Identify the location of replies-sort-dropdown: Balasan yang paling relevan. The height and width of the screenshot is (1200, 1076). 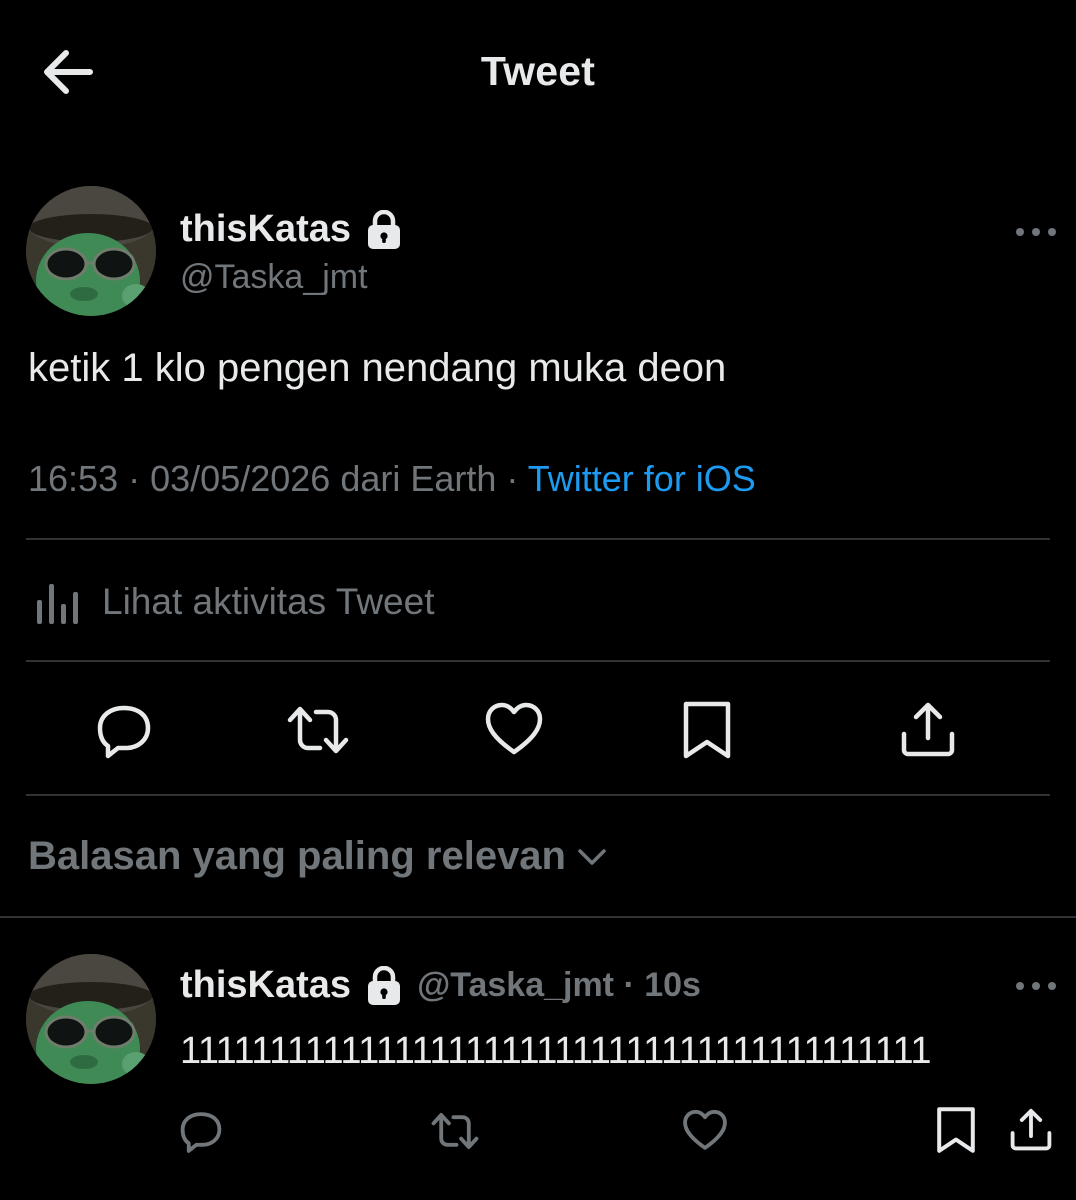
(318, 856).